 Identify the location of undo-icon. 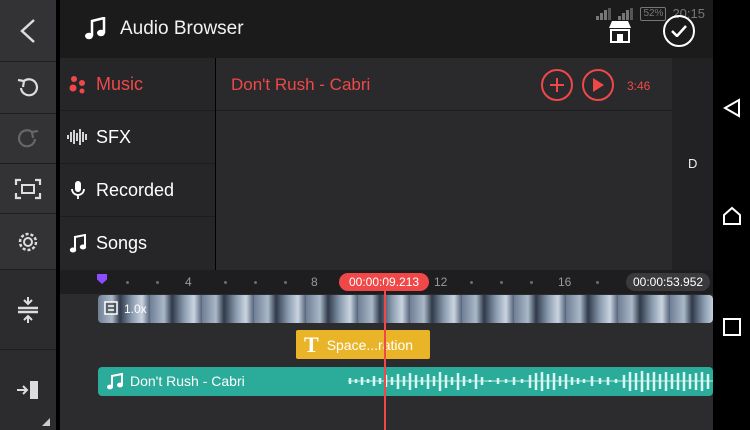
(28, 86).